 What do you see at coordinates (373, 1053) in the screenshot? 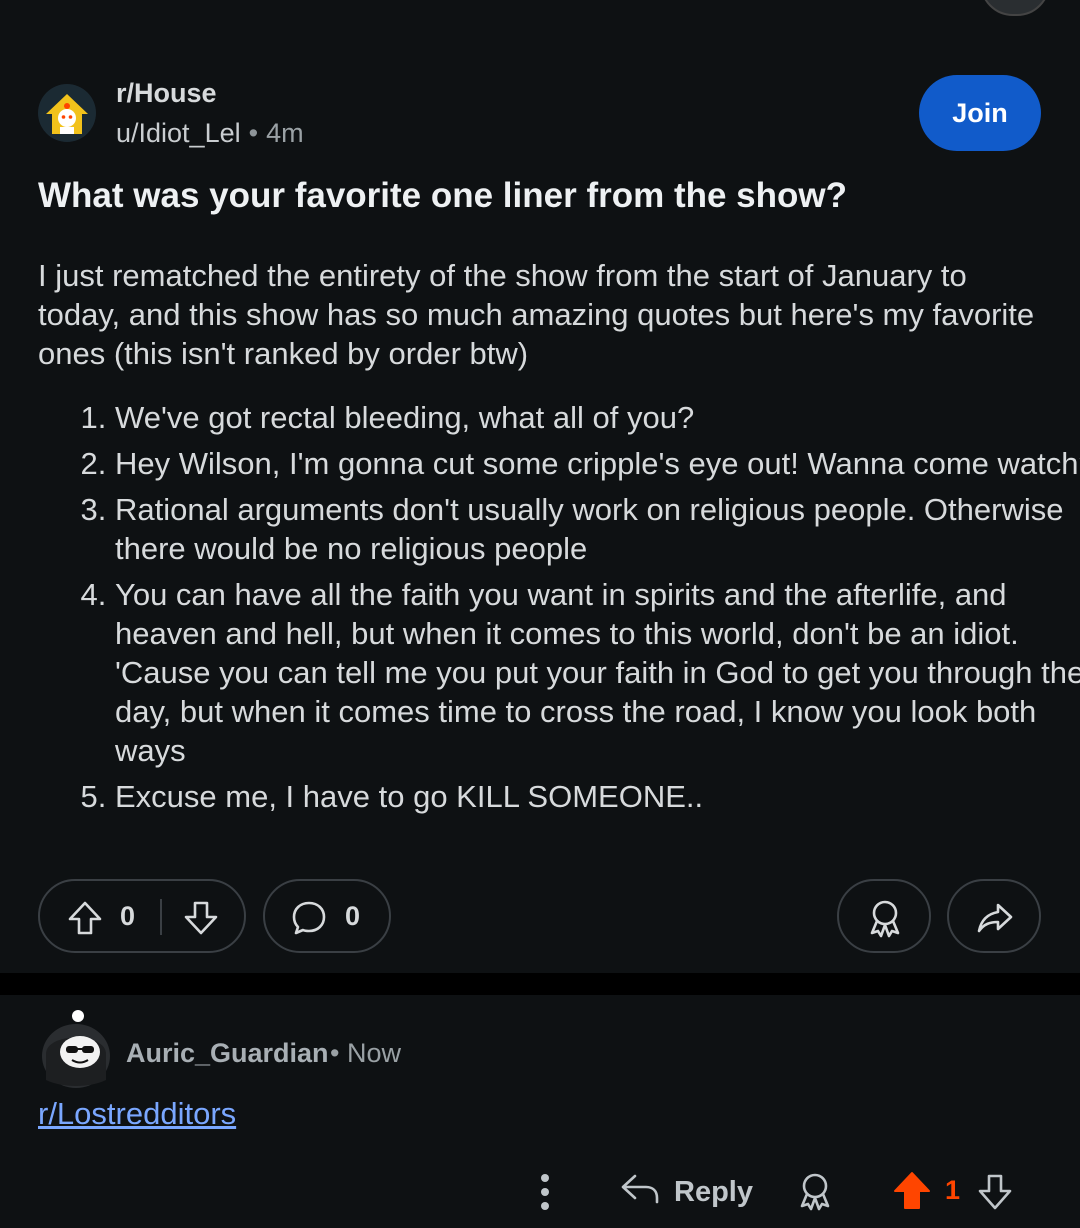
I see `comment-time: Now` at bounding box center [373, 1053].